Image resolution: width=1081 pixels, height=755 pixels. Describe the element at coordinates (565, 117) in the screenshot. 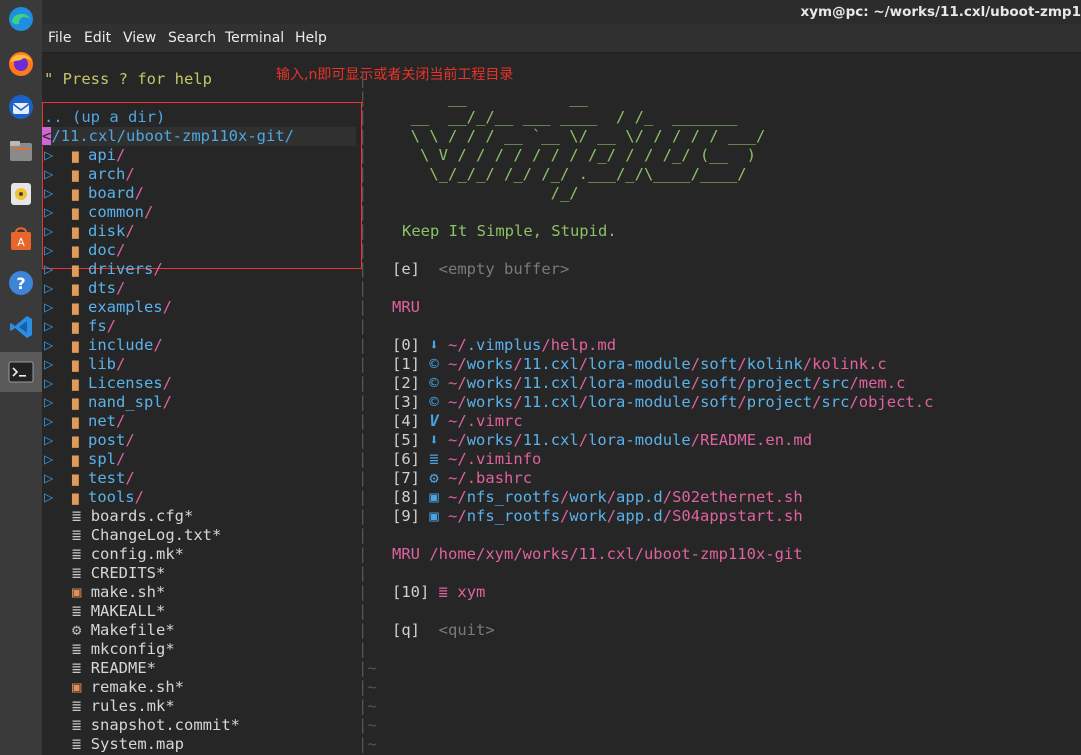

I see `vimplus-logo-line: __ __/_/__ ___ ____ / /_ _______` at that location.